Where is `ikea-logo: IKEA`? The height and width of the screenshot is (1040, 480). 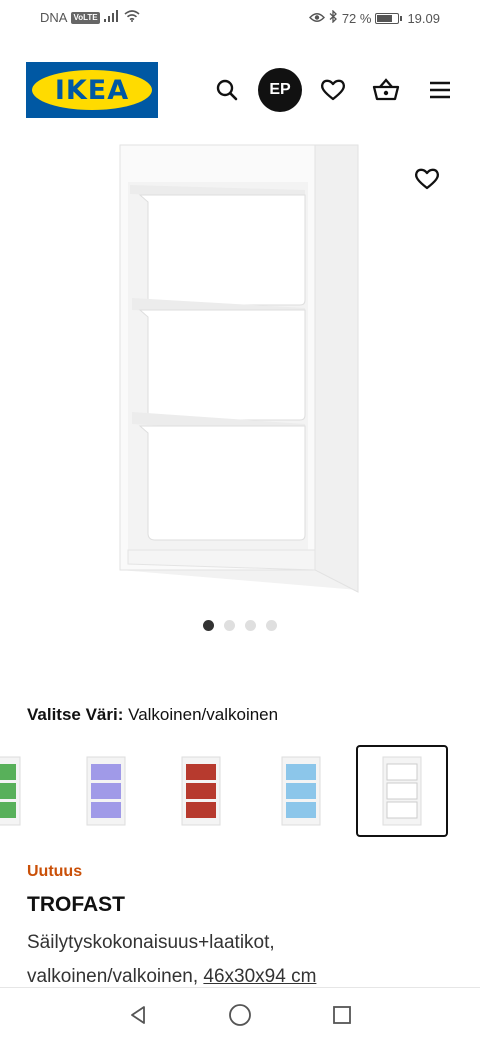 ikea-logo: IKEA is located at coordinates (92, 90).